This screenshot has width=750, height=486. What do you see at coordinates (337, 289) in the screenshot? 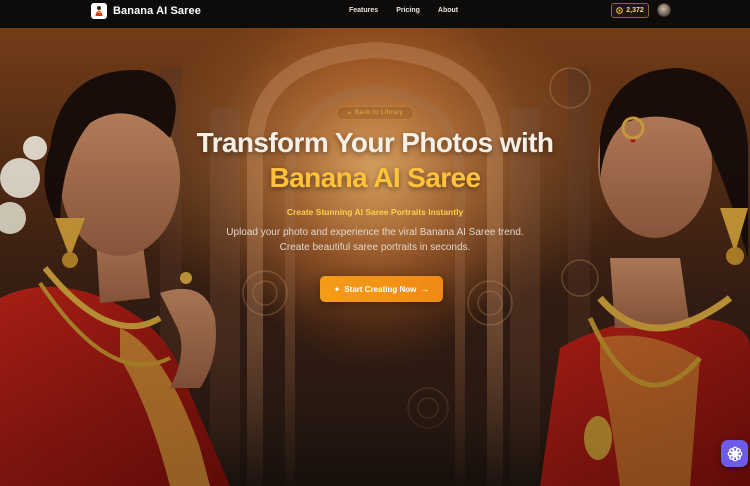
I see `sparkle-icon: ✦` at bounding box center [337, 289].